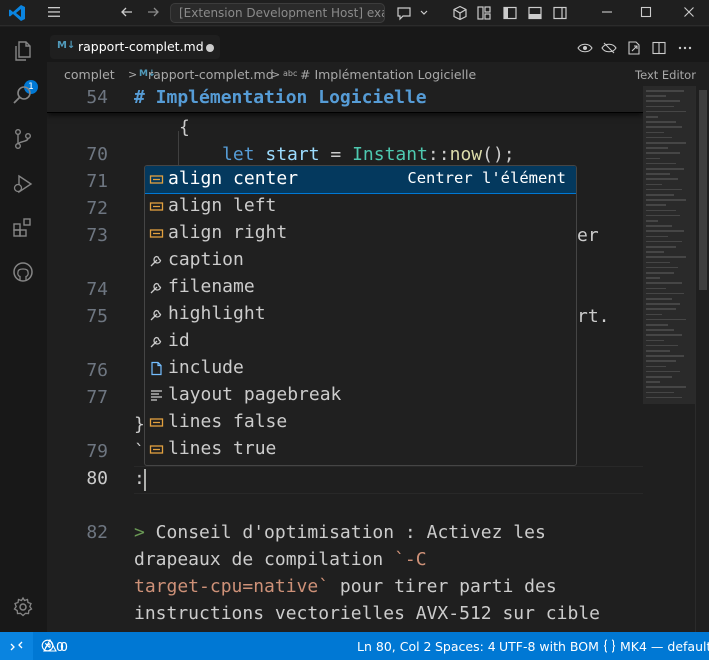 The width and height of the screenshot is (709, 660). I want to click on line-number: 75, so click(97, 316).